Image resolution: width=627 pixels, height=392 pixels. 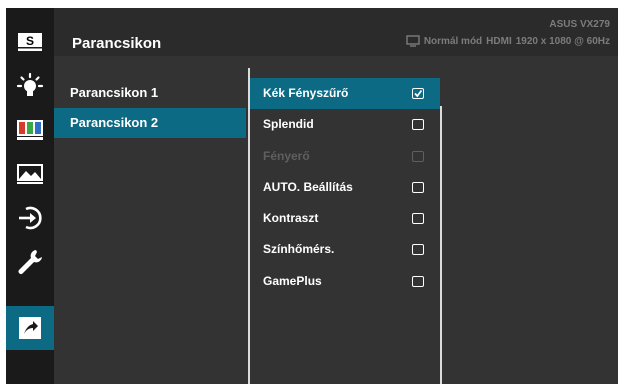 I want to click on option-label: AUTO. Beállítás, so click(x=308, y=186).